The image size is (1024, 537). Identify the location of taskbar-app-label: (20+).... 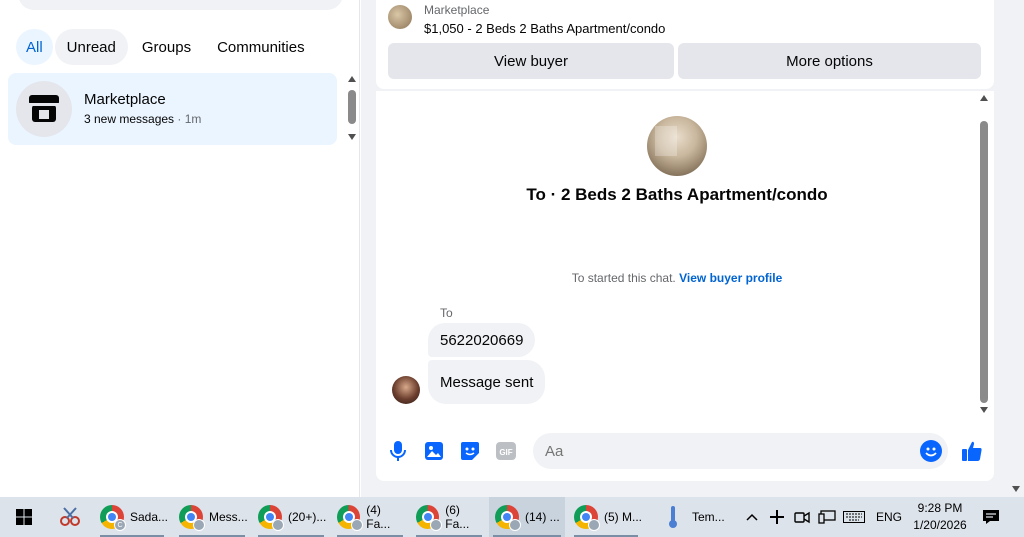
(307, 517).